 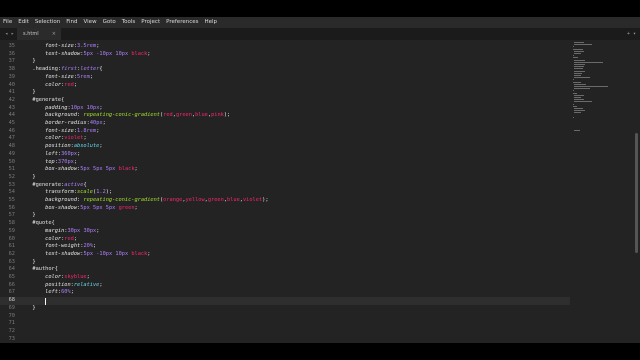 What do you see at coordinates (631, 34) in the screenshot?
I see `tab-actions-icon: + ▾` at bounding box center [631, 34].